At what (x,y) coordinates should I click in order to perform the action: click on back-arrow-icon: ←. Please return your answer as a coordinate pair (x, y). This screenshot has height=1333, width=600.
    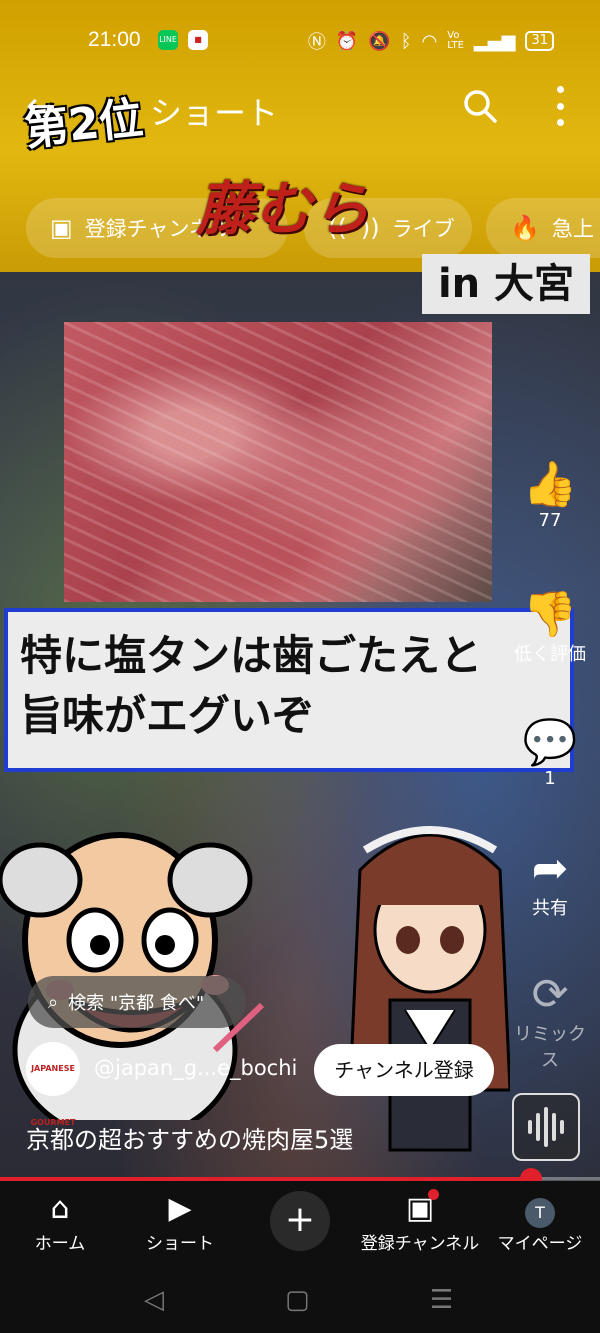
    Looking at the image, I should click on (41, 106).